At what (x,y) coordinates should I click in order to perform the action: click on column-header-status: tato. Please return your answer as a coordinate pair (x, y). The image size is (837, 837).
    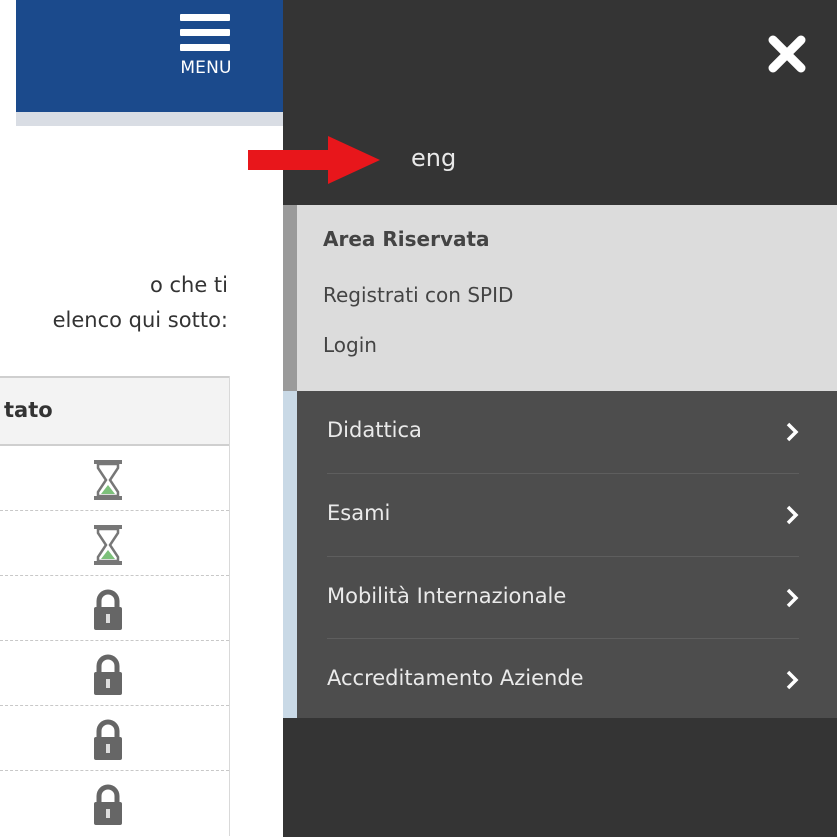
    Looking at the image, I should click on (28, 410).